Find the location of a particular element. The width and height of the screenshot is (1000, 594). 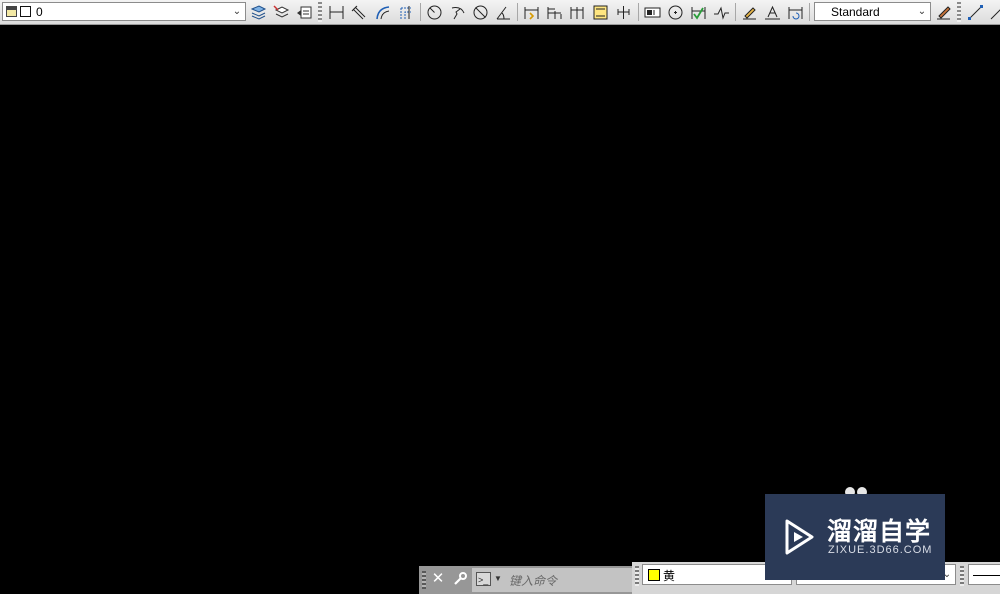

lineweight-sample is located at coordinates (986, 575).